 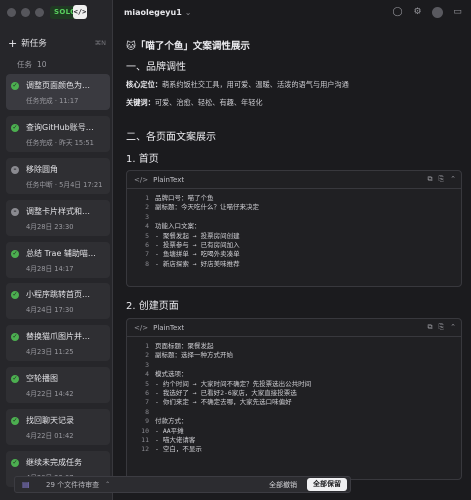 I want to click on code-line: 7 - 你们来定 → 不确定去哪，大家先选口味偏好, so click(x=298, y=402).